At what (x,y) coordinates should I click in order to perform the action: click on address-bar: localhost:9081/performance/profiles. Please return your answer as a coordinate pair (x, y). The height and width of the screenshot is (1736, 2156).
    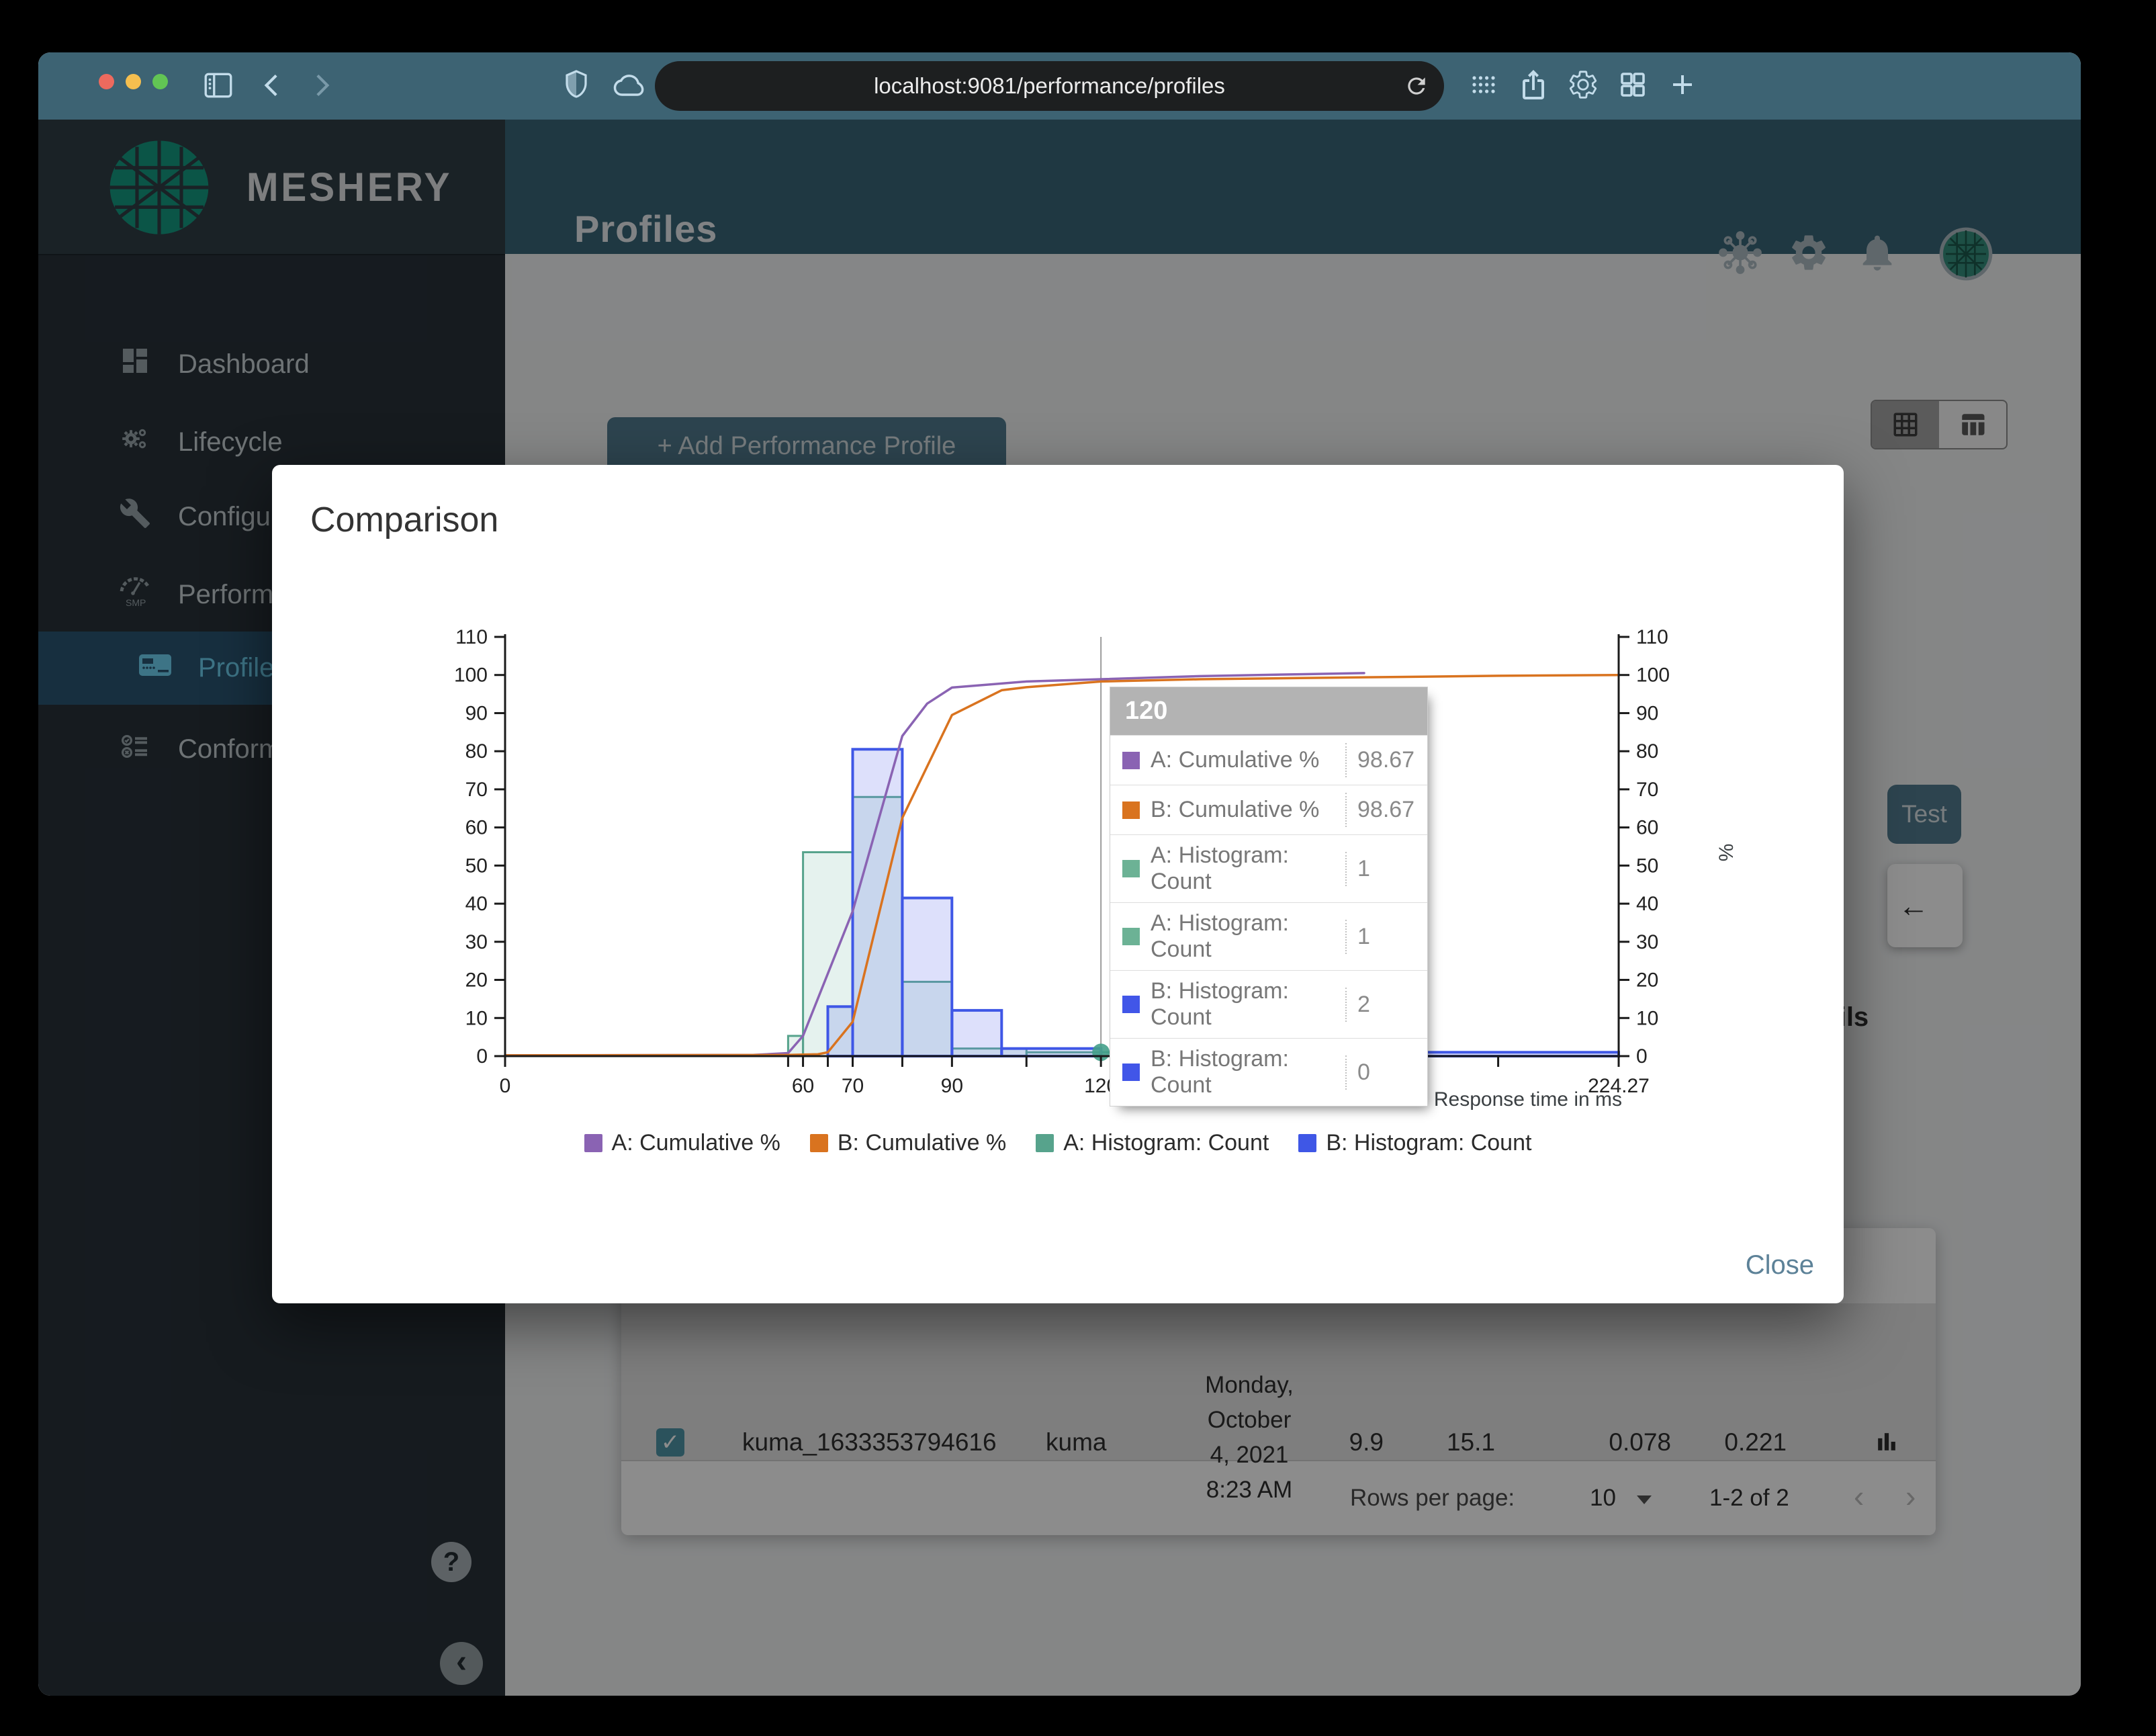
    Looking at the image, I should click on (1049, 86).